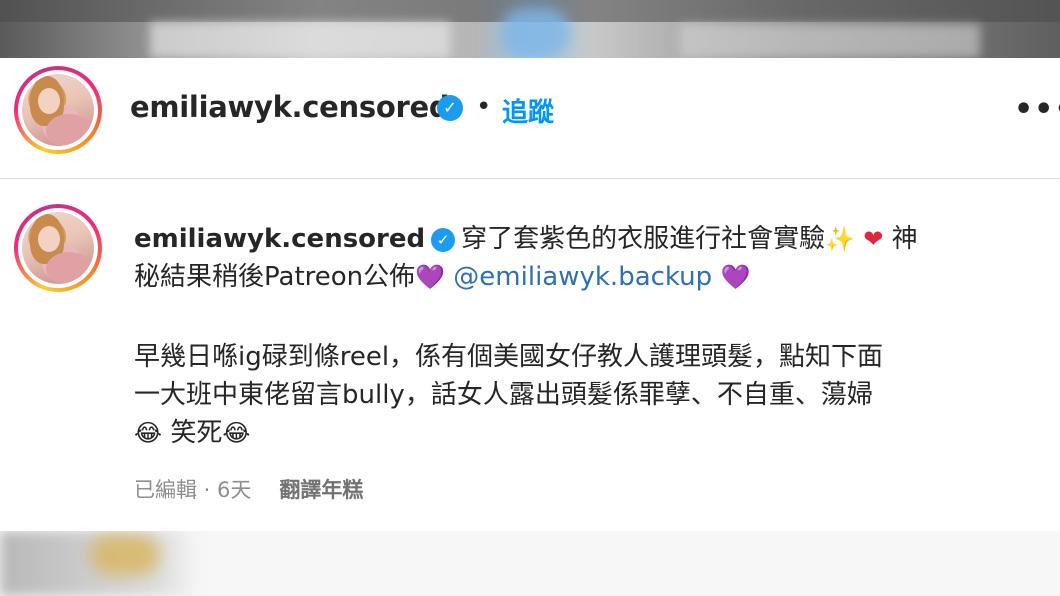  I want to click on red-heart-emoji-icon: ❤, so click(873, 239).